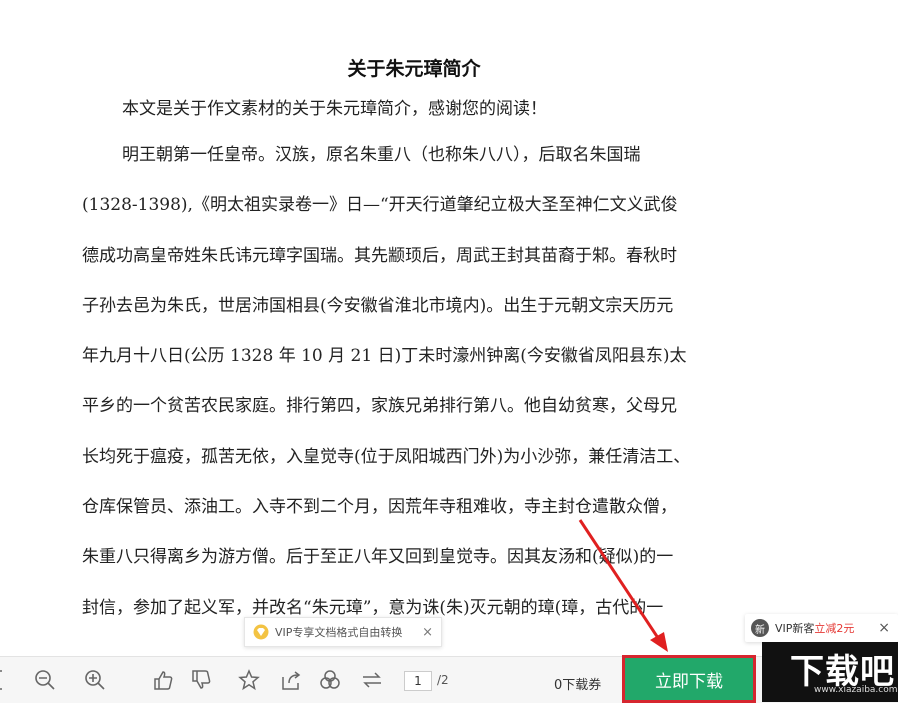 Image resolution: width=898 pixels, height=703 pixels. What do you see at coordinates (330, 680) in the screenshot?
I see `related-icon` at bounding box center [330, 680].